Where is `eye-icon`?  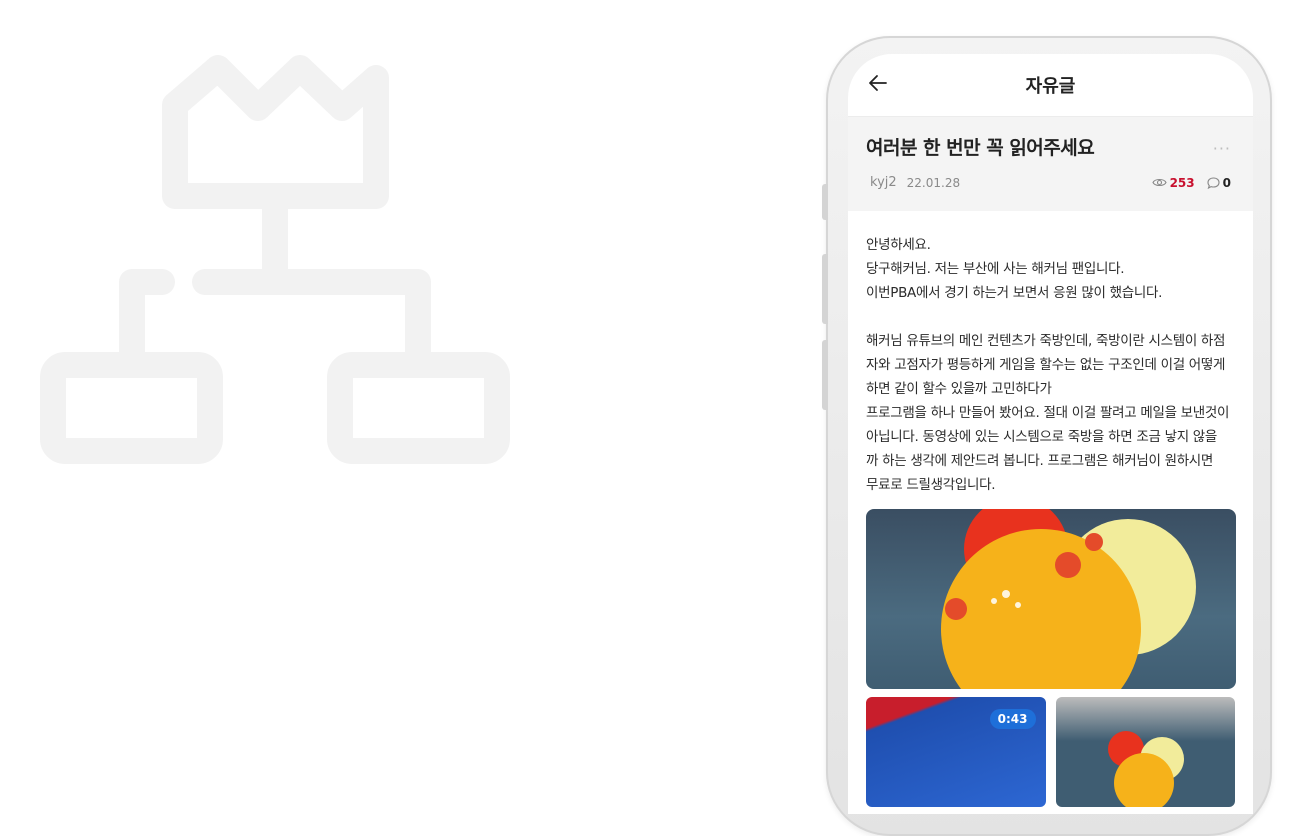 eye-icon is located at coordinates (1159, 182).